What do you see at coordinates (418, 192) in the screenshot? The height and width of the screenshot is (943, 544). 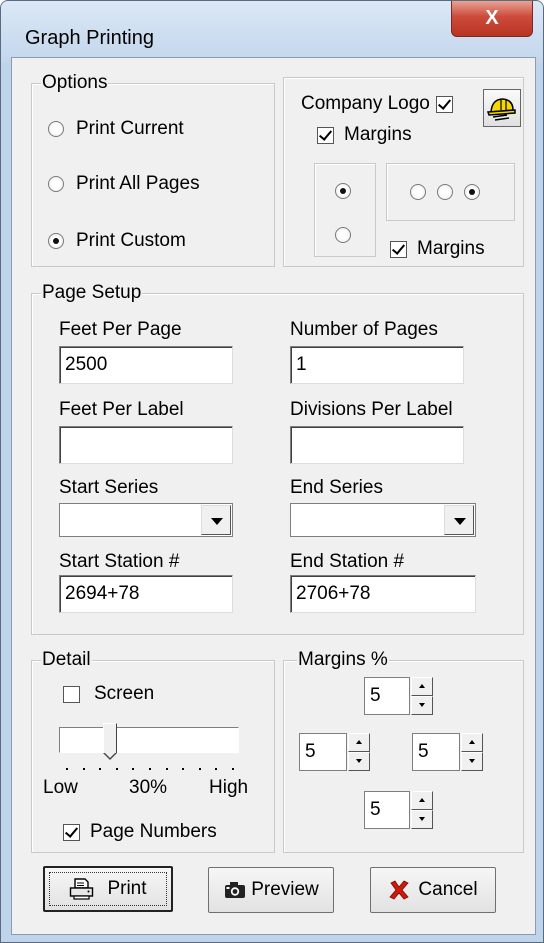 I see `horizontal-radio-left` at bounding box center [418, 192].